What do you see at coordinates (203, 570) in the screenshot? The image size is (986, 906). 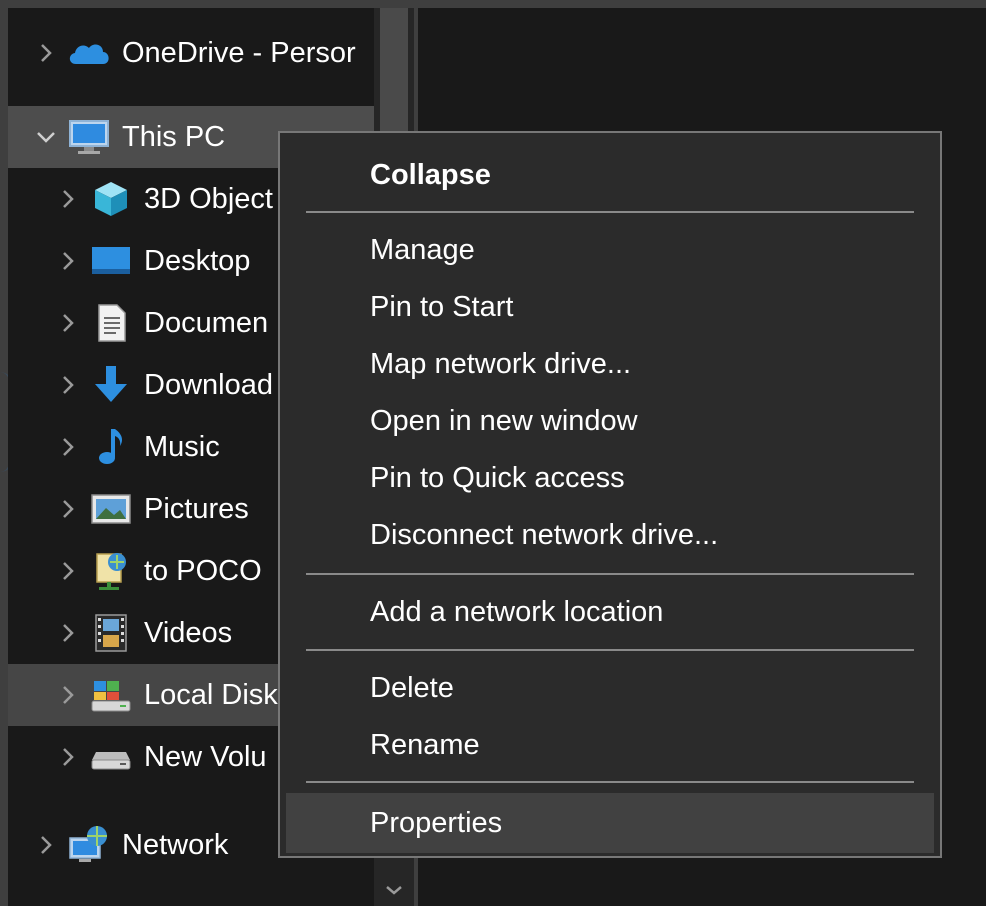 I see `tree-item-label: to POCO` at bounding box center [203, 570].